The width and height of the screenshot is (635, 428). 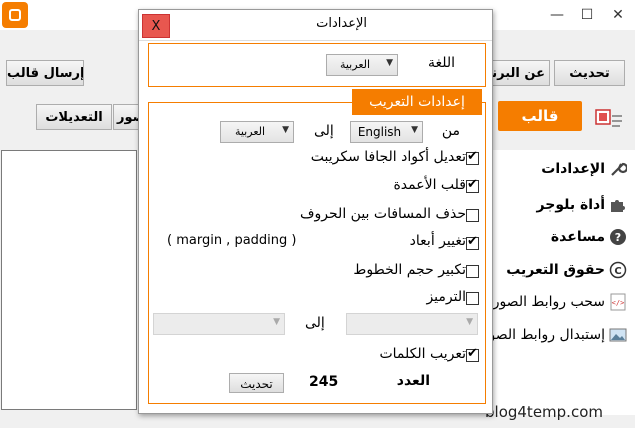 What do you see at coordinates (409, 270) in the screenshot?
I see `option-enlarge-fonts-label: تكبير حجم الخطوط` at bounding box center [409, 270].